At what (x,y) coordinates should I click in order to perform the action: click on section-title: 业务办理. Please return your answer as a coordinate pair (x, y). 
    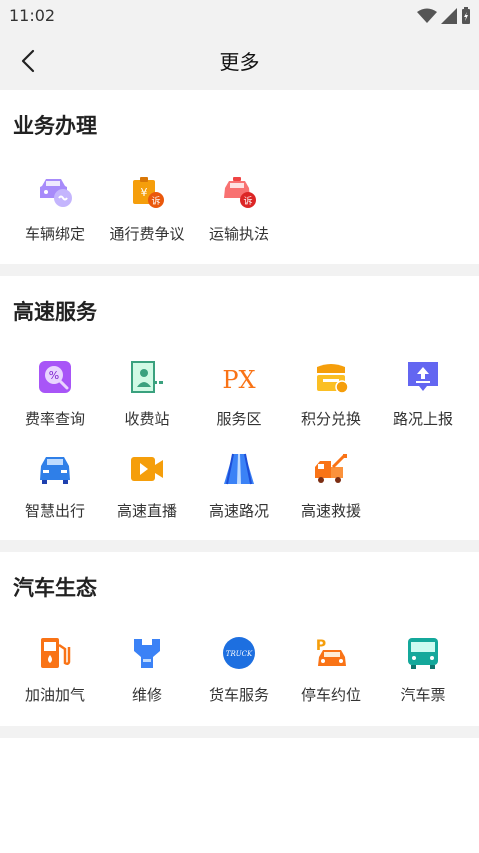
    Looking at the image, I should click on (55, 126).